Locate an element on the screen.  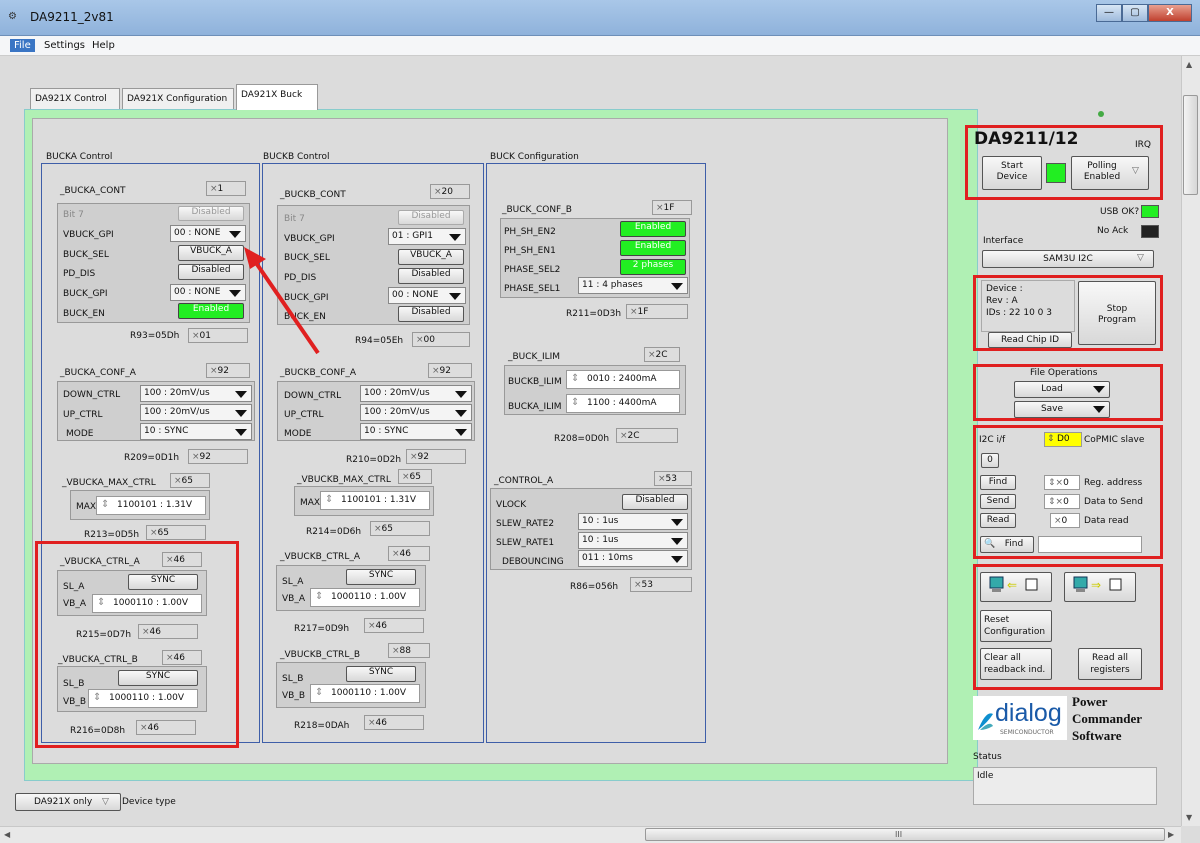
scroll-right-icon: ▶ is located at coordinates (1171, 834).